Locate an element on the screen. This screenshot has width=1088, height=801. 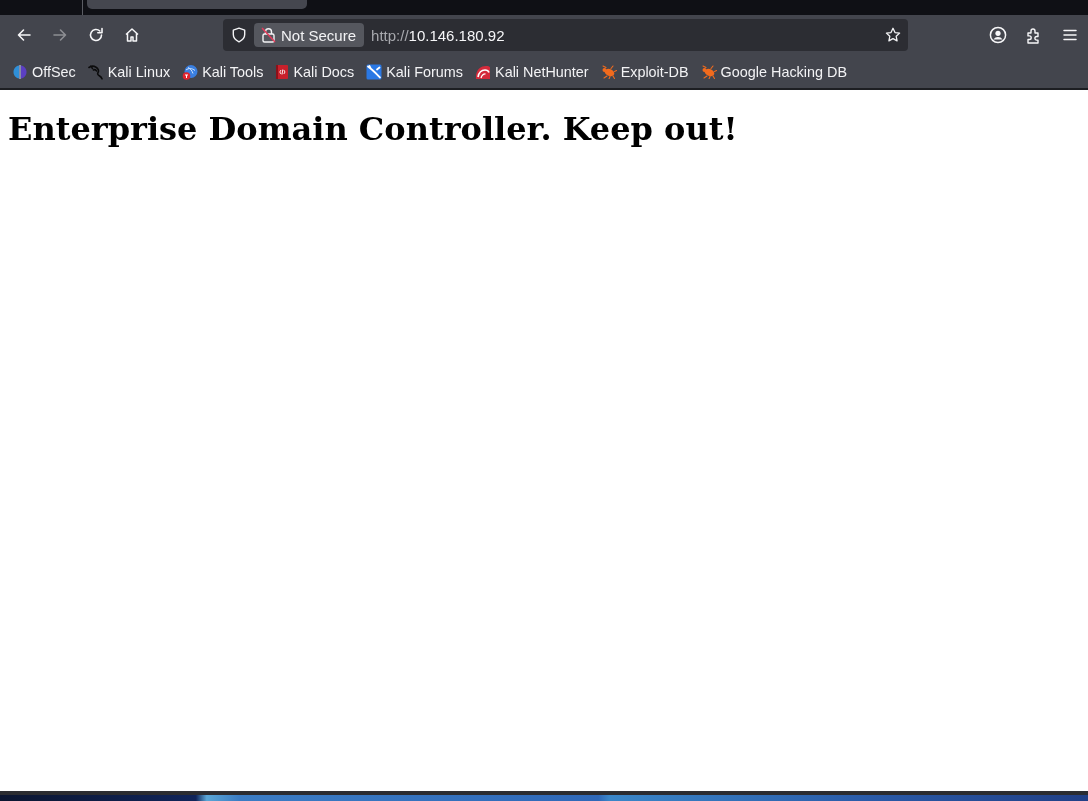
bookmark-item: Kali Tools is located at coordinates (223, 71).